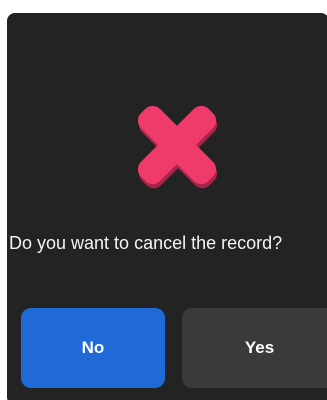 The height and width of the screenshot is (400, 327). Describe the element at coordinates (259, 347) in the screenshot. I see `yes-button-label: Yes` at that location.